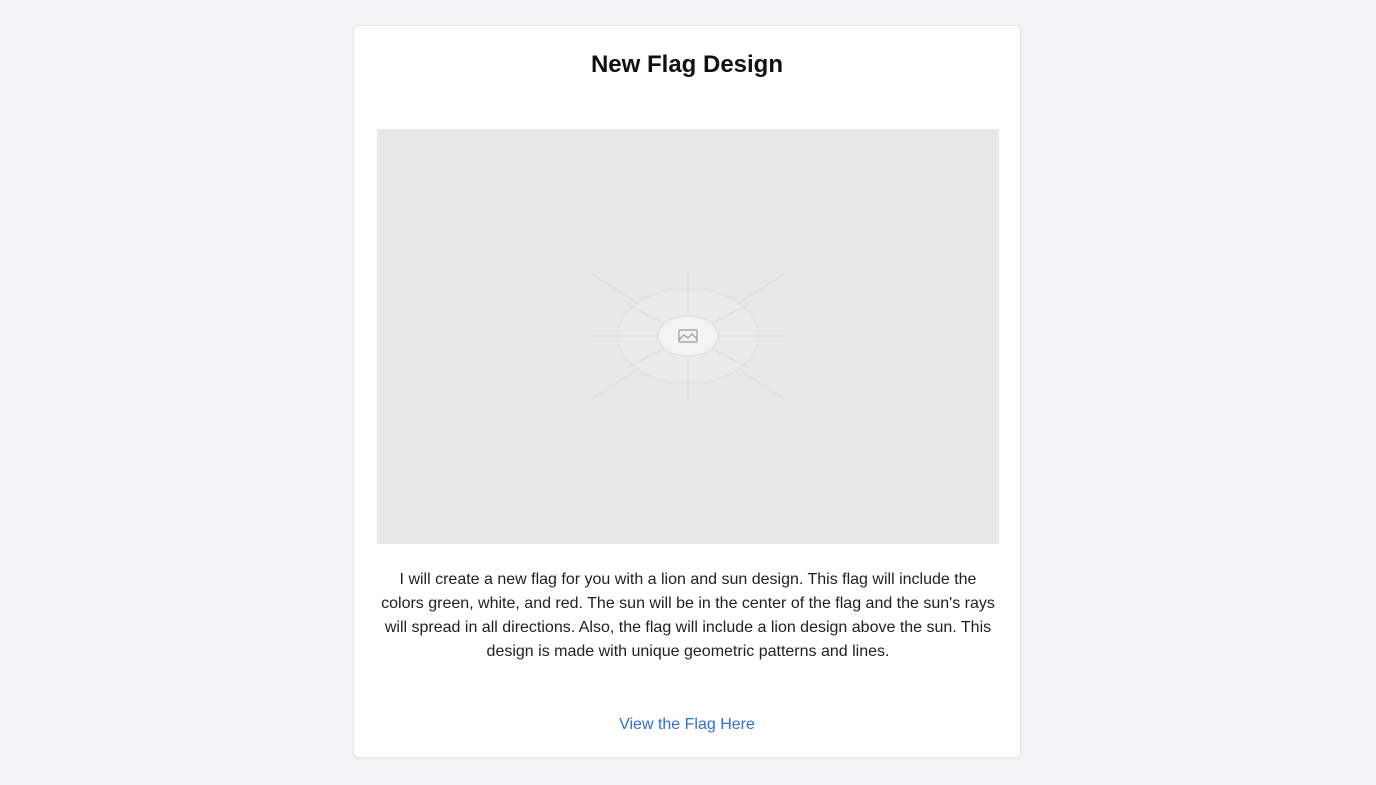 The image size is (1376, 785). I want to click on placeholder-graphic, so click(688, 336).